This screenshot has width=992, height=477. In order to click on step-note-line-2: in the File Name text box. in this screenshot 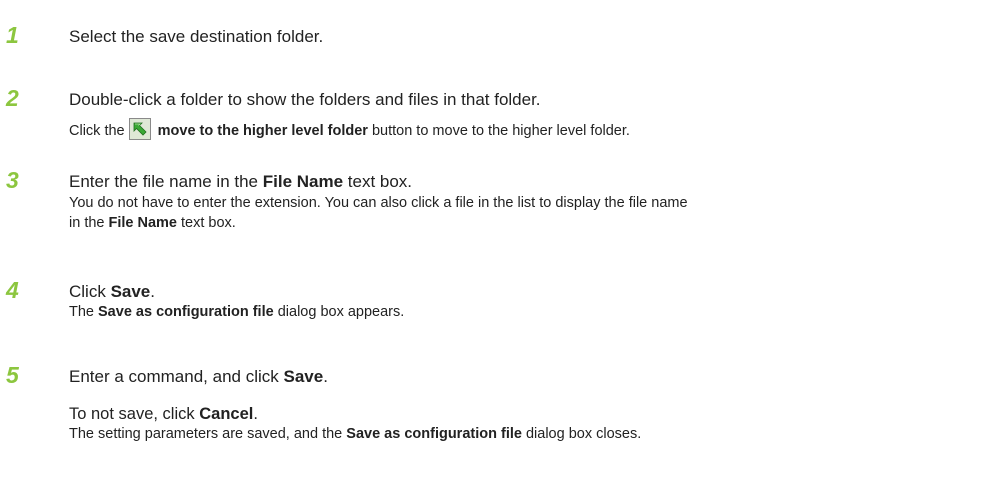, I will do `click(529, 223)`.